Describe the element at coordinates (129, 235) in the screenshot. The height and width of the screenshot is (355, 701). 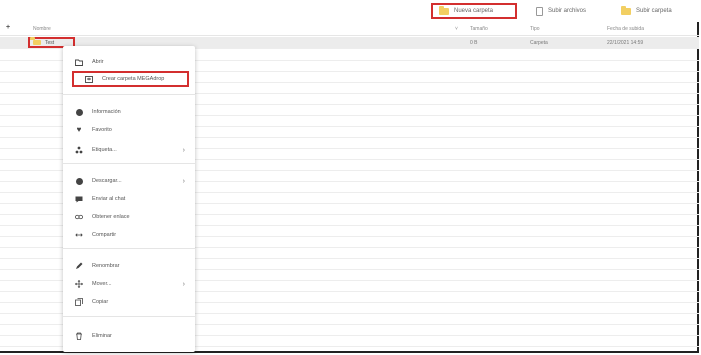
I see `menu-item-share: Compartir` at that location.